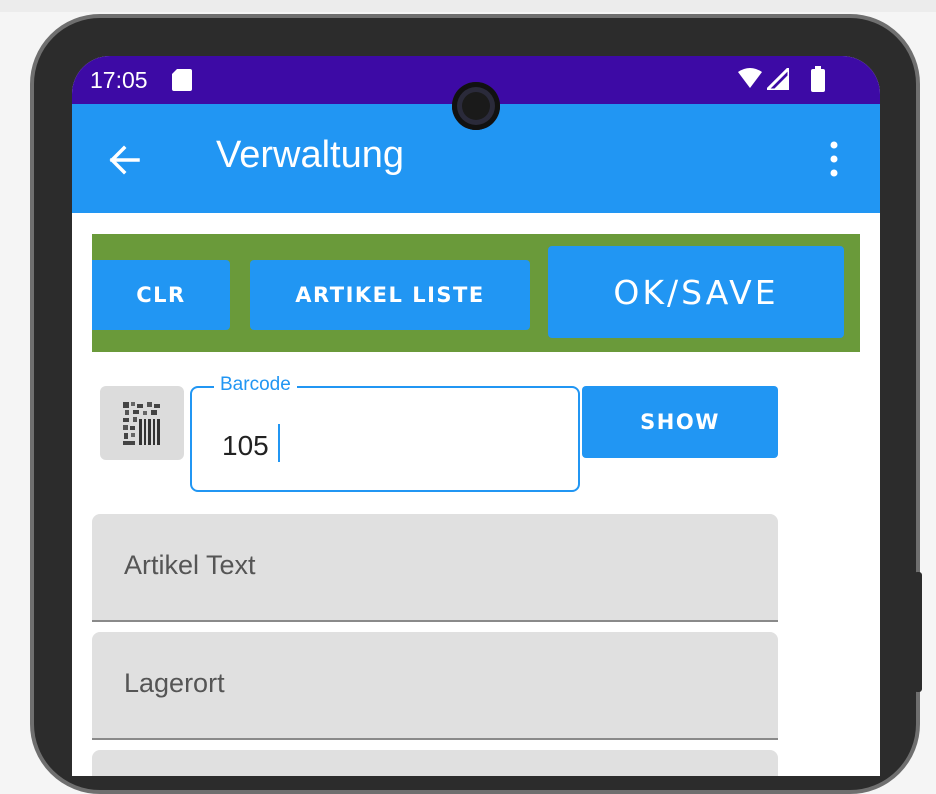 This screenshot has width=936, height=794. I want to click on arrow-left-icon, so click(124, 160).